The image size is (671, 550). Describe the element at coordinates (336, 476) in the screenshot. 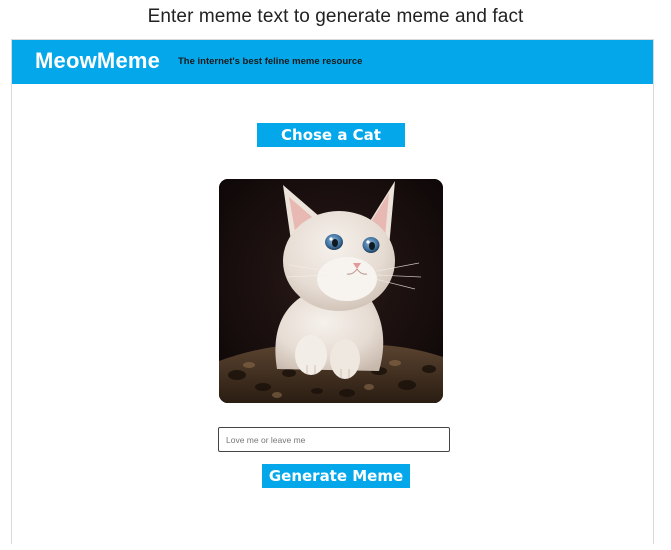

I see `generate-meme-button: Generate Meme` at that location.